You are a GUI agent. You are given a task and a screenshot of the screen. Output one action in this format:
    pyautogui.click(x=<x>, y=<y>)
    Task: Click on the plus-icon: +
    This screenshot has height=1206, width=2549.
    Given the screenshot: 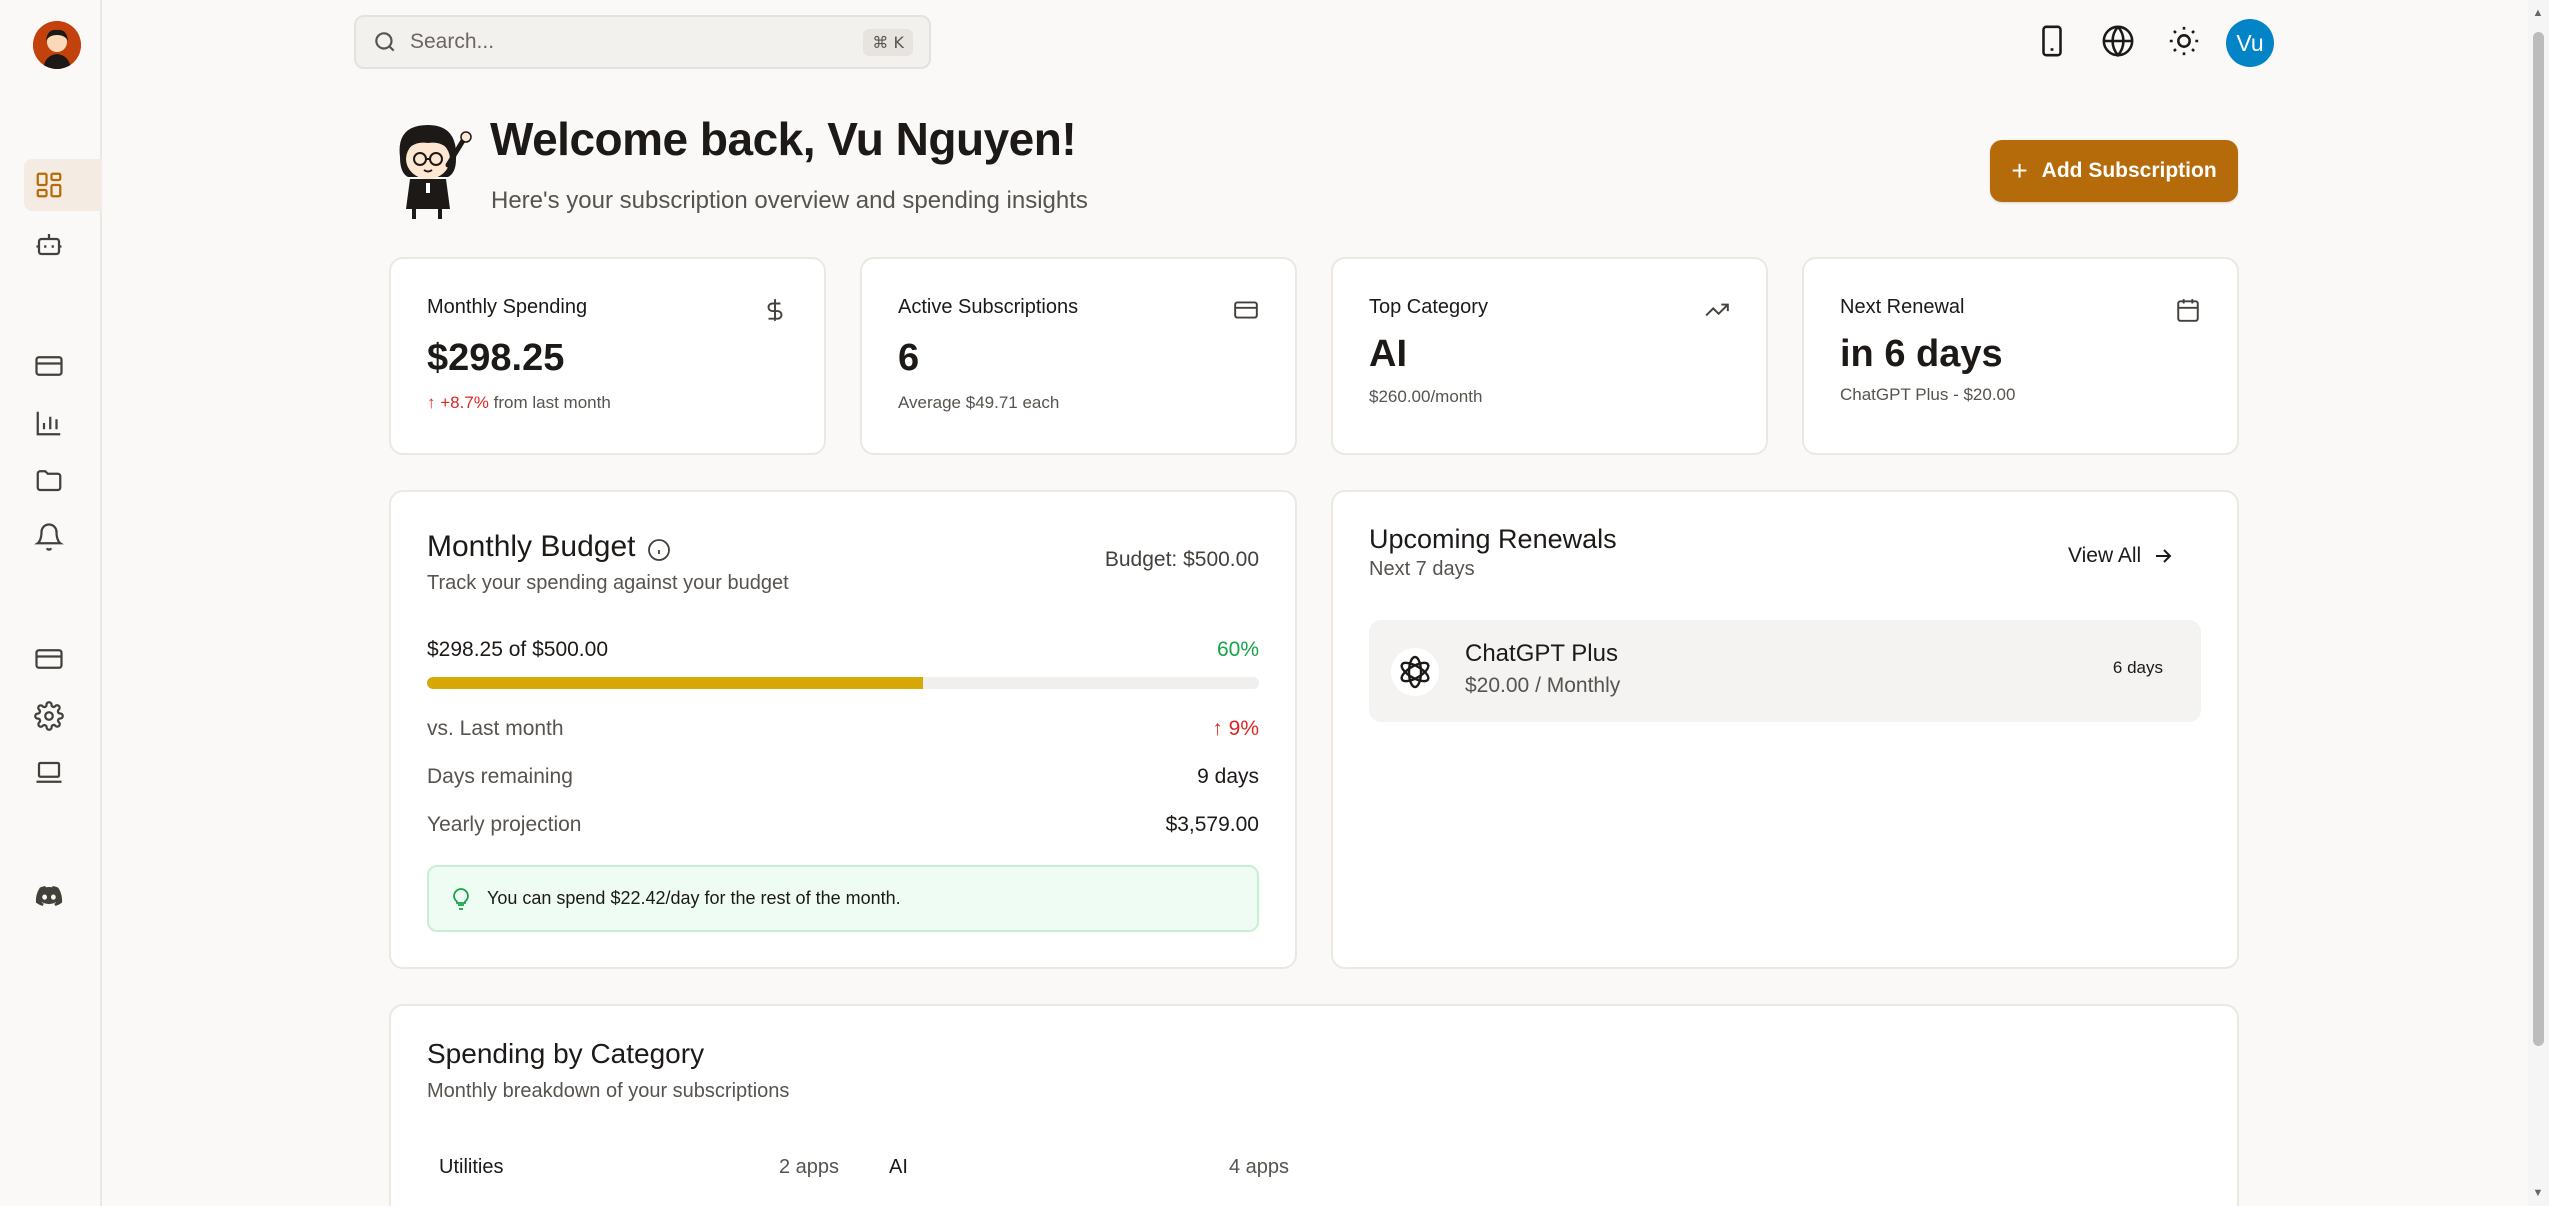 What is the action you would take?
    pyautogui.click(x=2019, y=170)
    